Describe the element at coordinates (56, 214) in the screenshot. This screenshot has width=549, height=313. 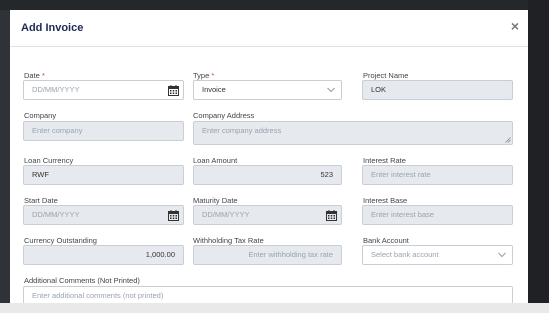
I see `start-date-placeholder: DD/MM/YYYY` at that location.